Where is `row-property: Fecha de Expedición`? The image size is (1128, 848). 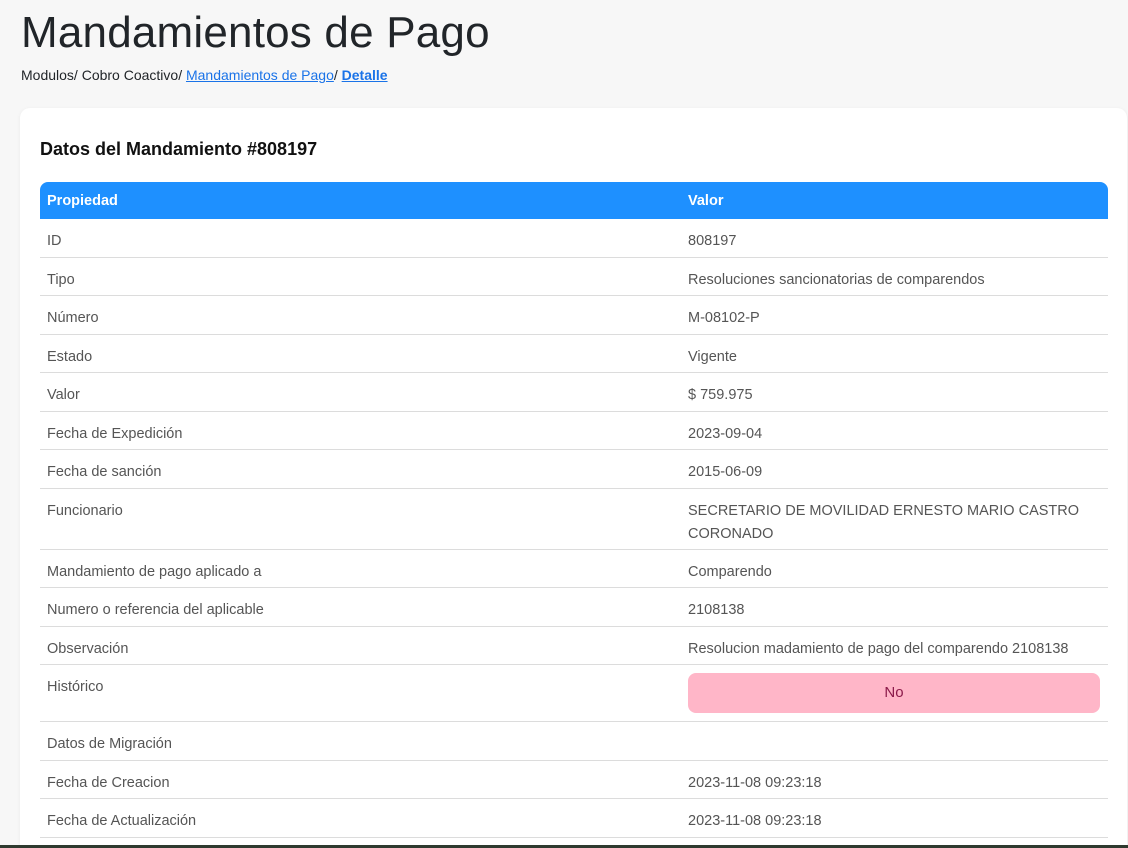
row-property: Fecha de Expedición is located at coordinates (115, 433).